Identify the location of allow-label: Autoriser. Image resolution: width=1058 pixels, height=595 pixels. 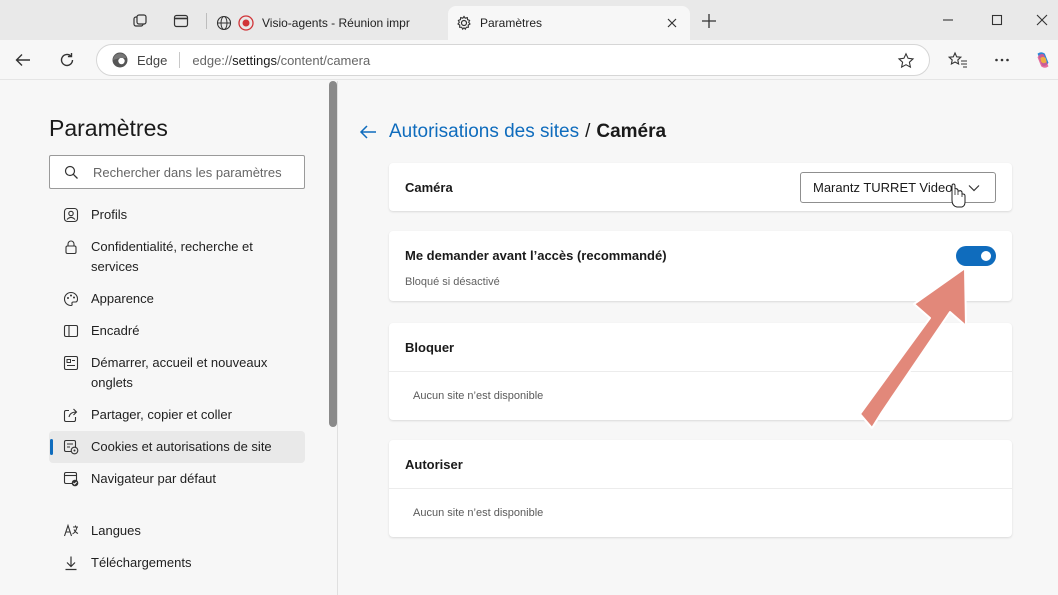
(434, 464).